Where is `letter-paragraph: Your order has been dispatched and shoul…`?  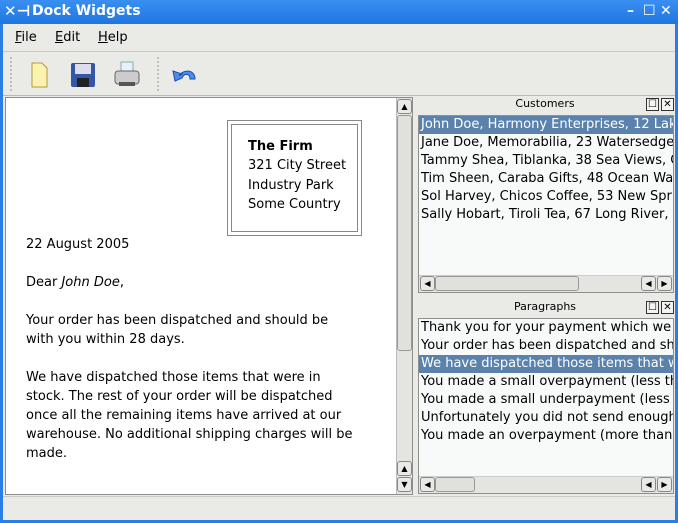
letter-paragraph: Your order has been dispatched and shoul… is located at coordinates (177, 330).